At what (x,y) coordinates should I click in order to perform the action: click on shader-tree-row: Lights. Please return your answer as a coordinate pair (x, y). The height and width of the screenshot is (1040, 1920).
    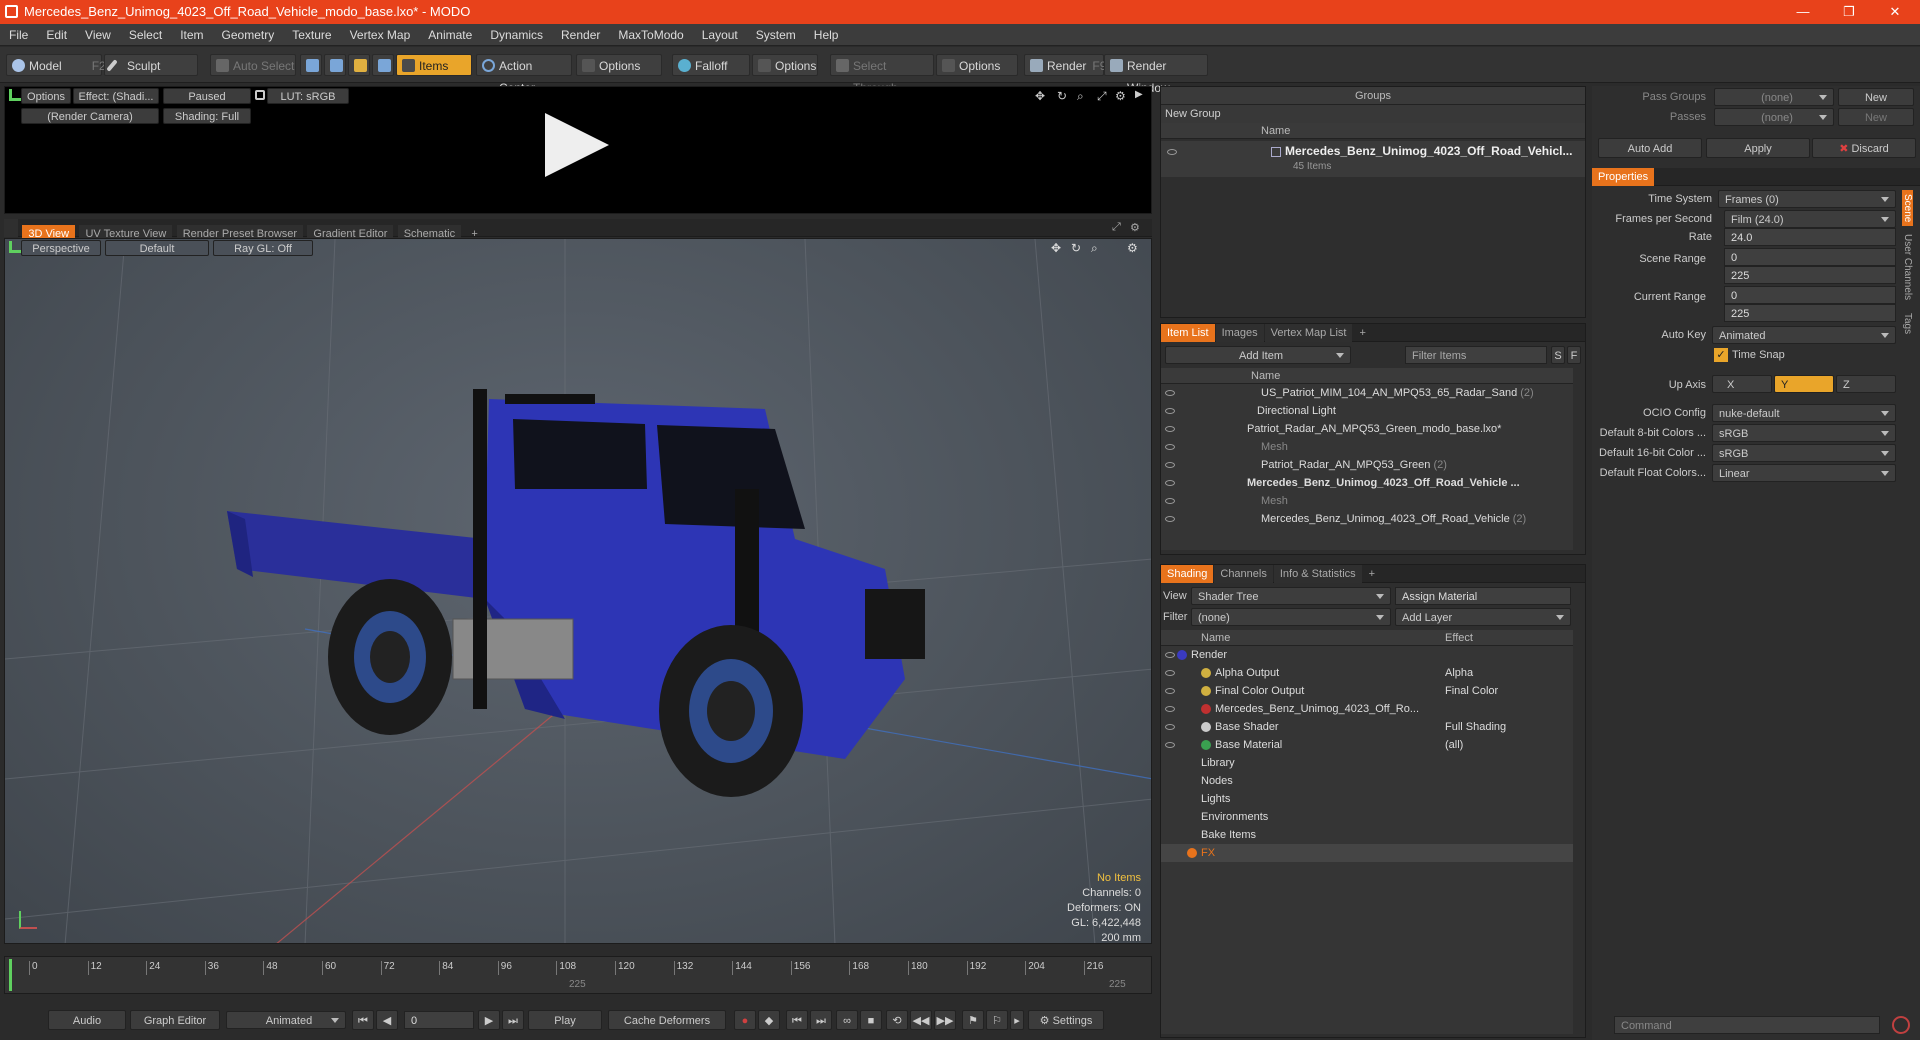
    Looking at the image, I should click on (1367, 799).